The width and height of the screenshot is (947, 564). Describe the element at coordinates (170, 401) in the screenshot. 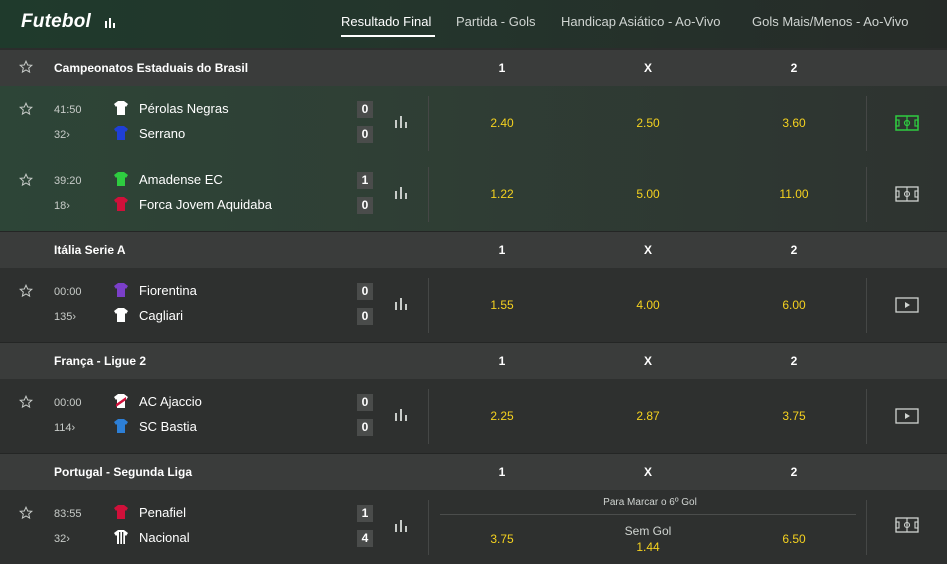

I see `home-team-name: AC Ajaccio` at that location.